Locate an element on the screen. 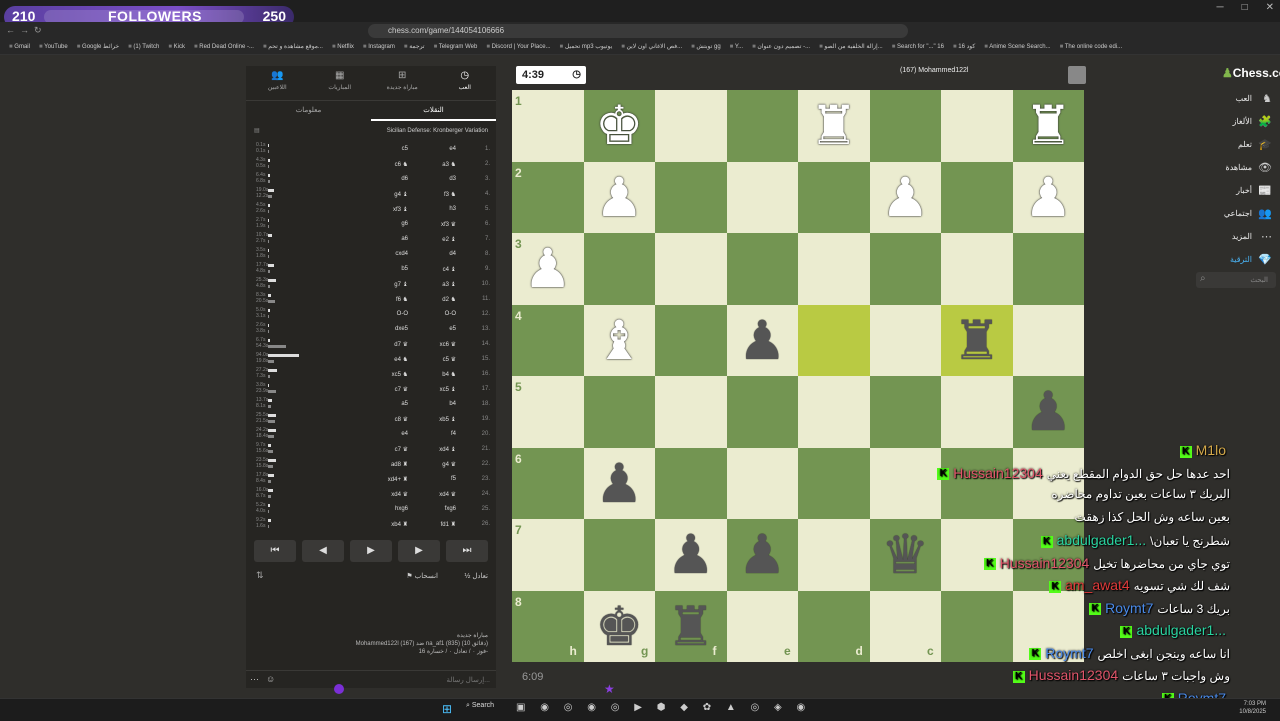 The height and width of the screenshot is (721, 1280). black-move: cxd4 is located at coordinates (401, 254).